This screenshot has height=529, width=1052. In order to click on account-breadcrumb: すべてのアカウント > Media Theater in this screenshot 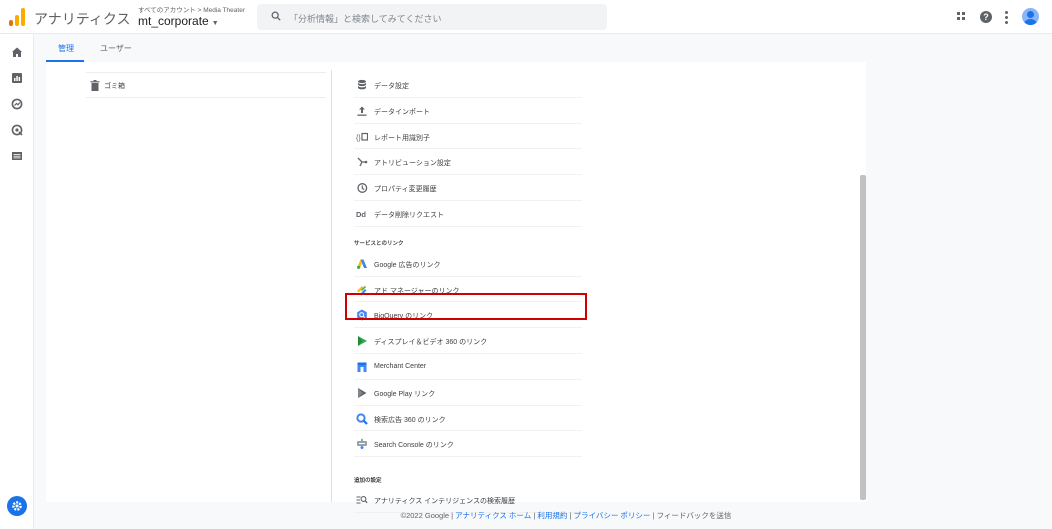, I will do `click(191, 9)`.